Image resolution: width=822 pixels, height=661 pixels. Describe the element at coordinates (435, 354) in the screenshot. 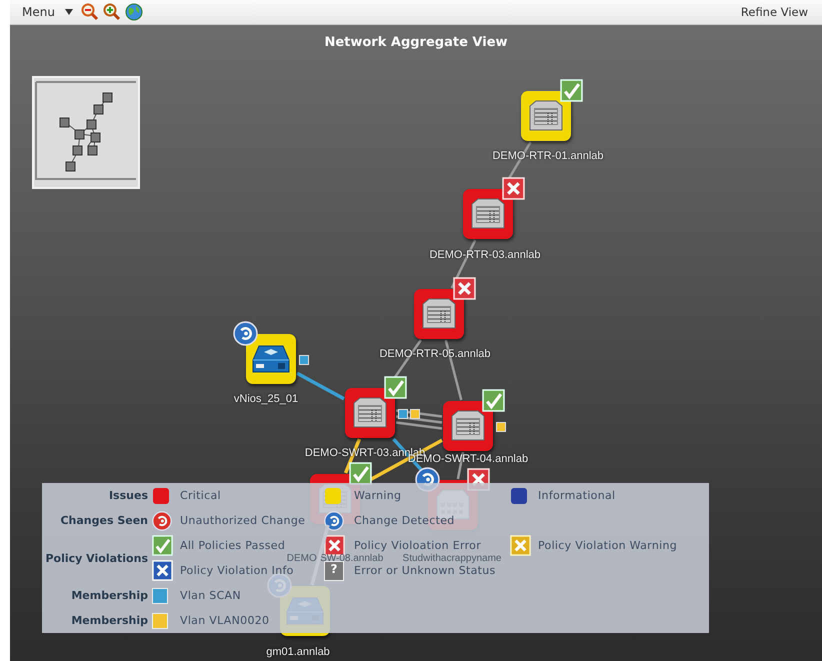

I see `node-label: DEMO-RTR-05.annlab` at that location.